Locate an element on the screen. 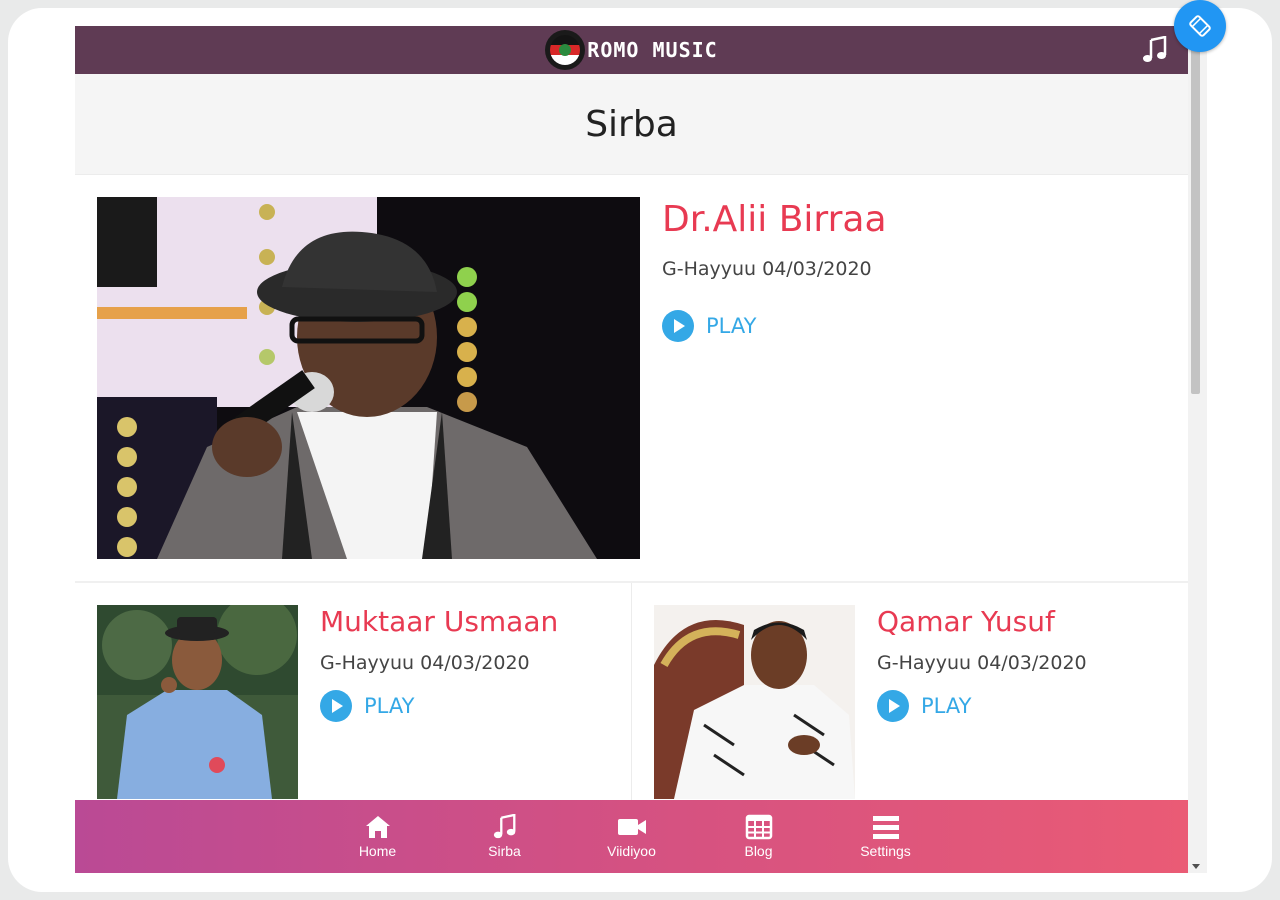  artist-name: Qamar Yusuf is located at coordinates (982, 621).